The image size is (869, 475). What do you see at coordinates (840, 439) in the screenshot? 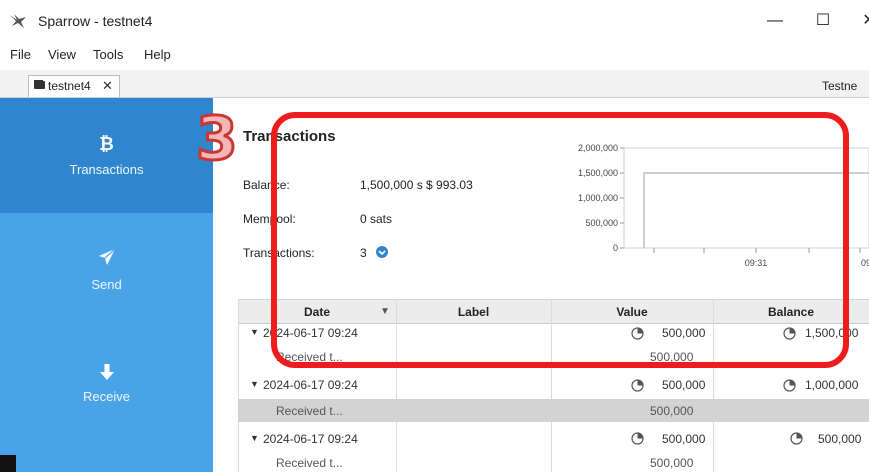
I see `row-balance: 500,000` at bounding box center [840, 439].